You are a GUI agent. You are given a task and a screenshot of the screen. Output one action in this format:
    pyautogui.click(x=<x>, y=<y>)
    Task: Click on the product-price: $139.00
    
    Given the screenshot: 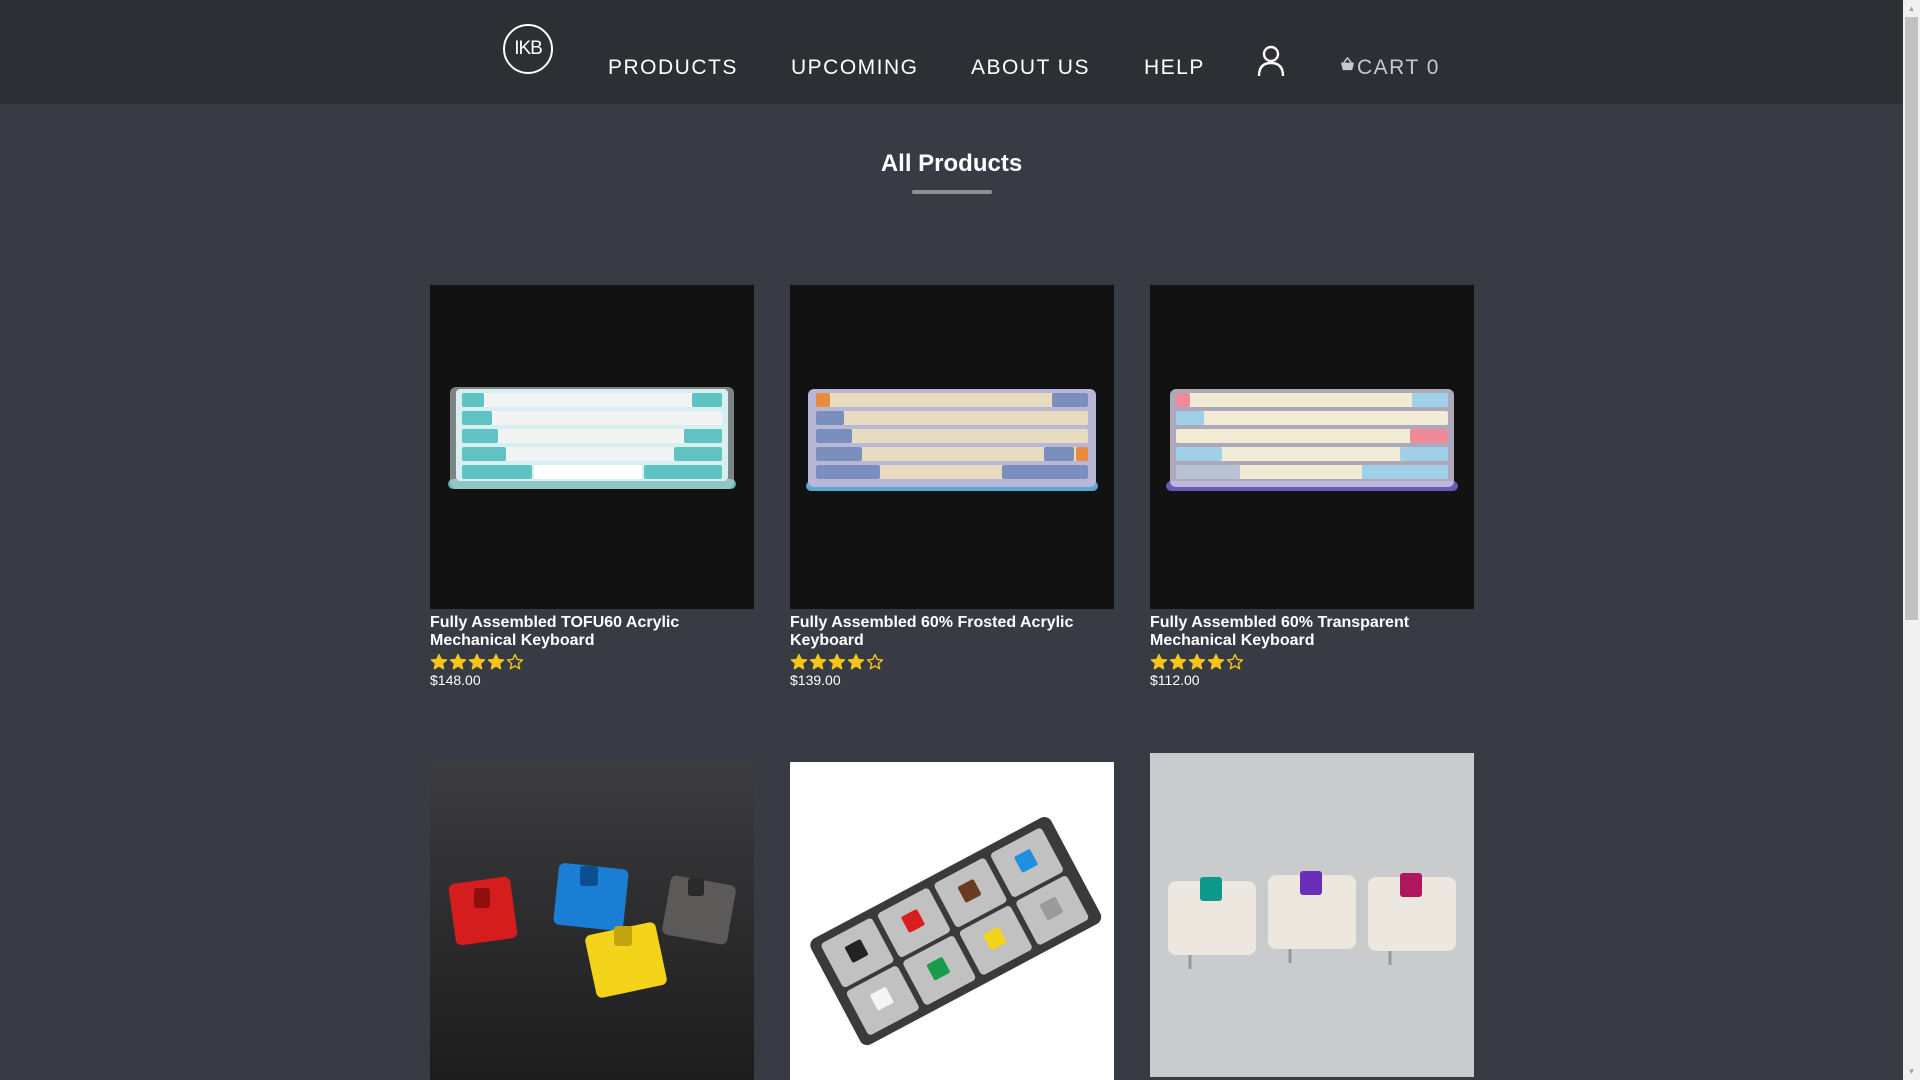 What is the action you would take?
    pyautogui.click(x=815, y=680)
    